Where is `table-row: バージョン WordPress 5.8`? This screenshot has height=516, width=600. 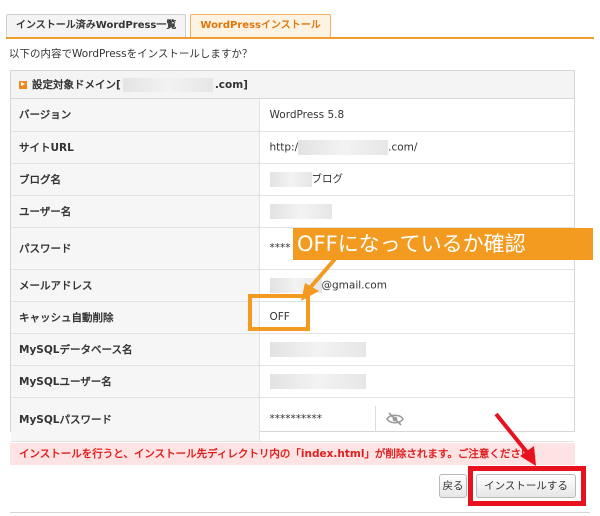
table-row: バージョン WordPress 5.8 is located at coordinates (292, 115).